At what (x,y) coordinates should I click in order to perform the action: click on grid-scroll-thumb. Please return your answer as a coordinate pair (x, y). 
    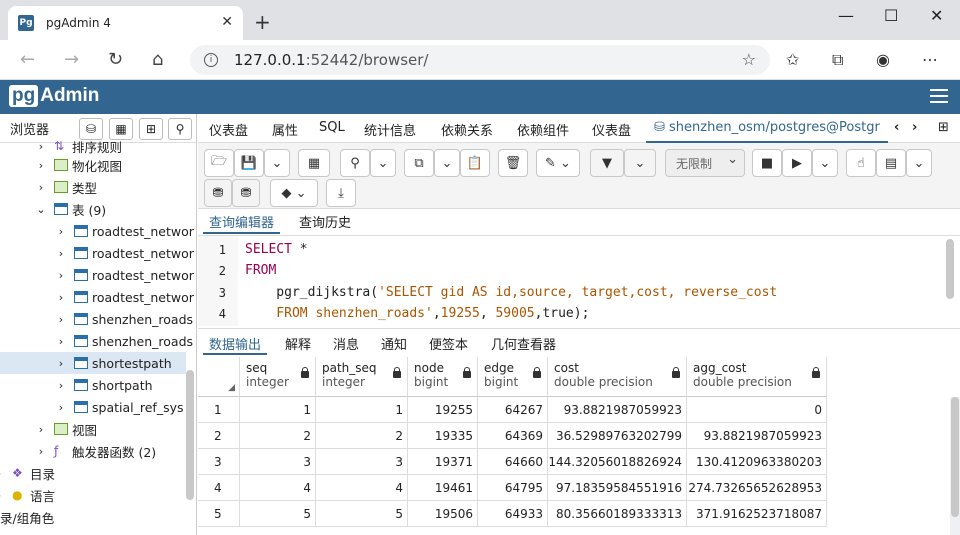
    Looking at the image, I should click on (955, 457).